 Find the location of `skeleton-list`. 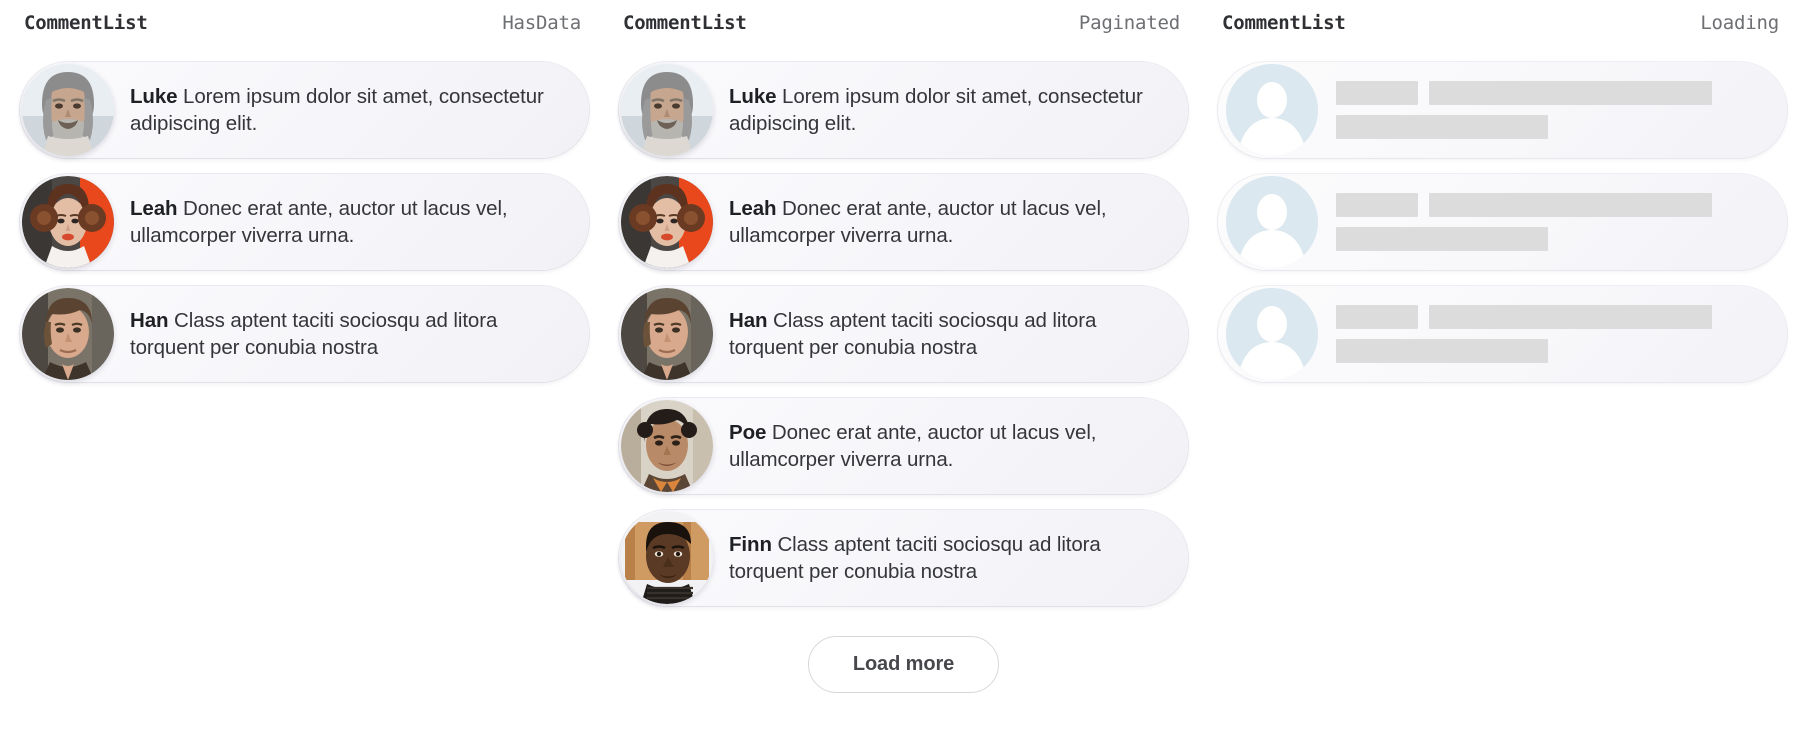

skeleton-list is located at coordinates (1502, 218).